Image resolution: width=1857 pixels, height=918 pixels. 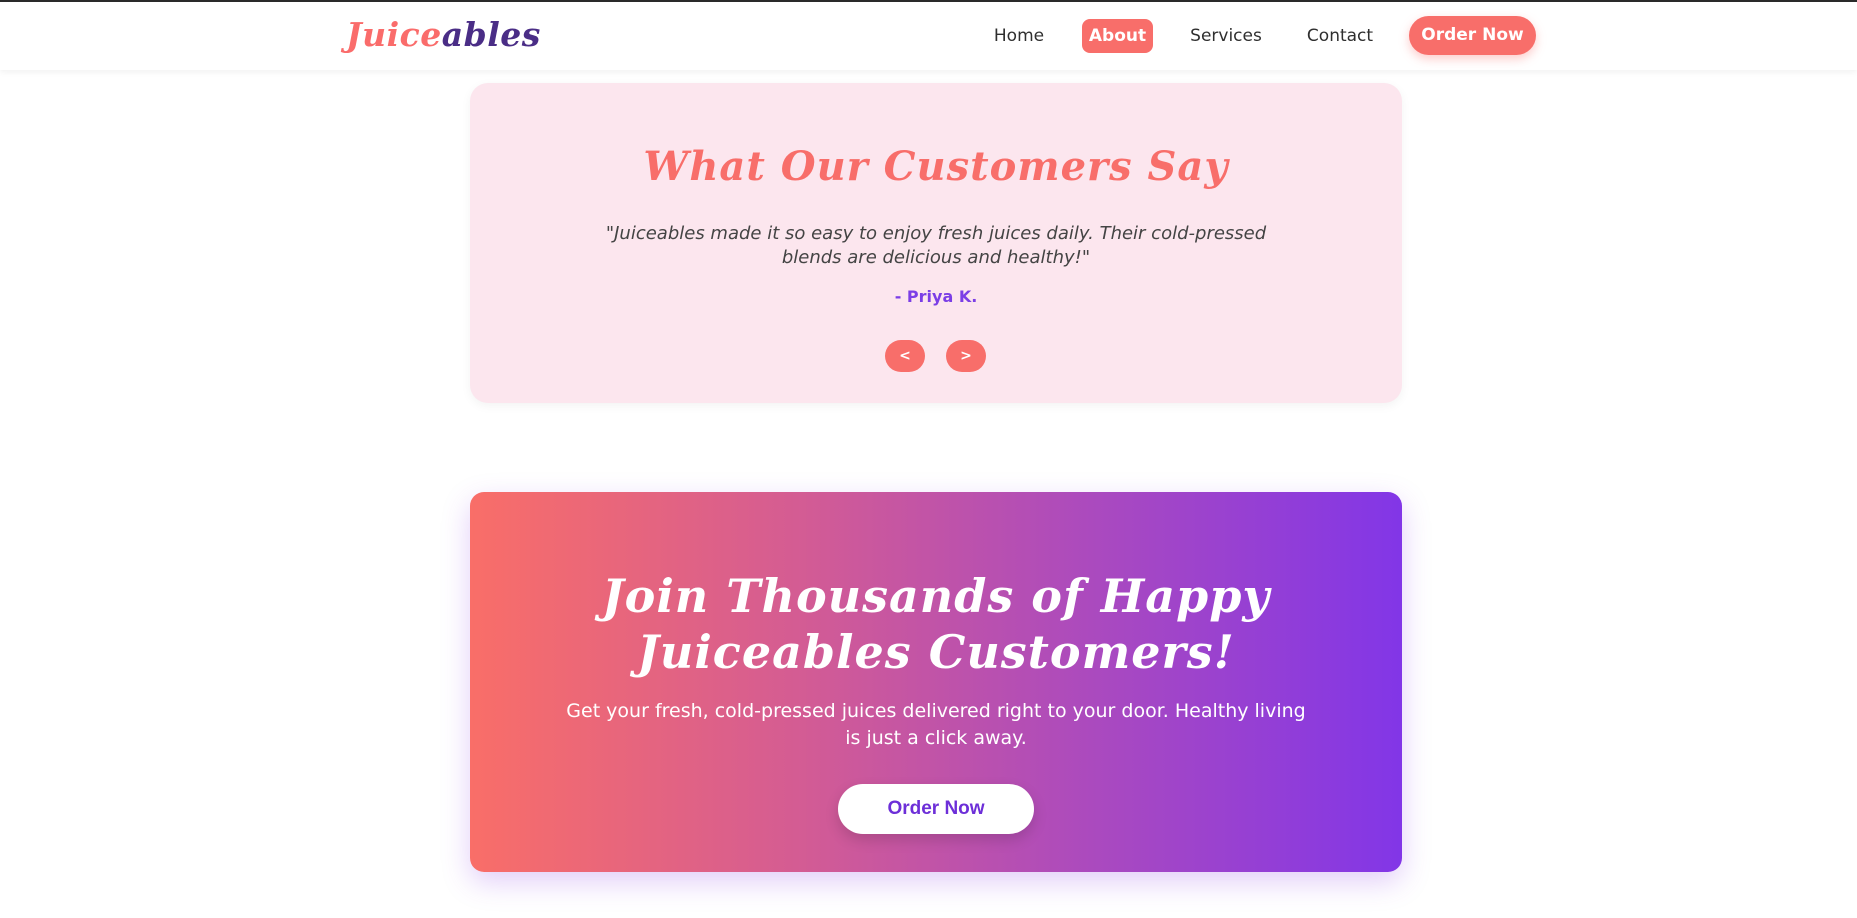 I want to click on nav-contact: Contact, so click(x=1340, y=36).